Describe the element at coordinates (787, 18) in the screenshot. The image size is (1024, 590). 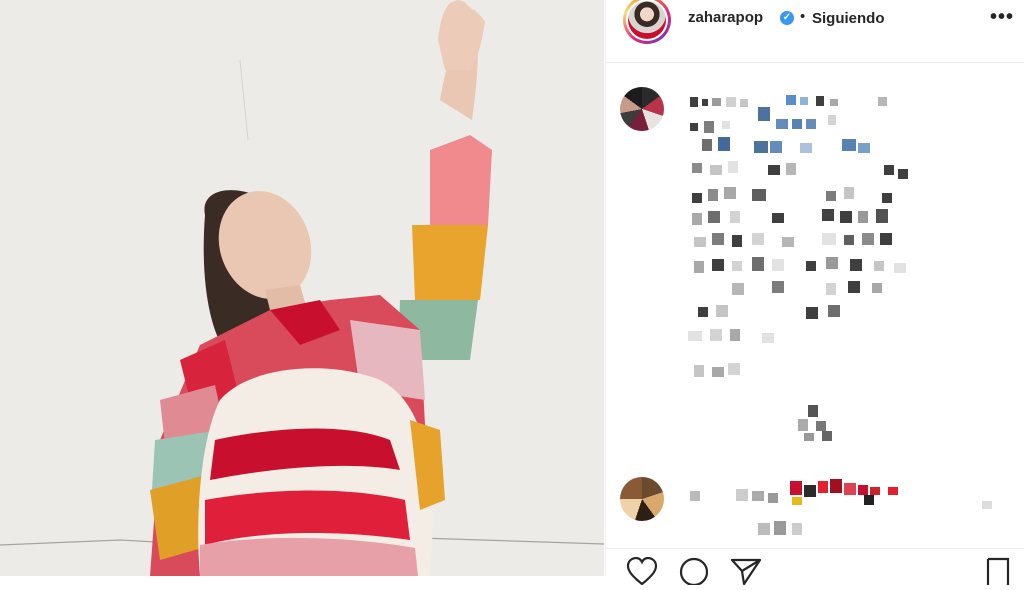
I see `verified-badge-icon: ✓` at that location.